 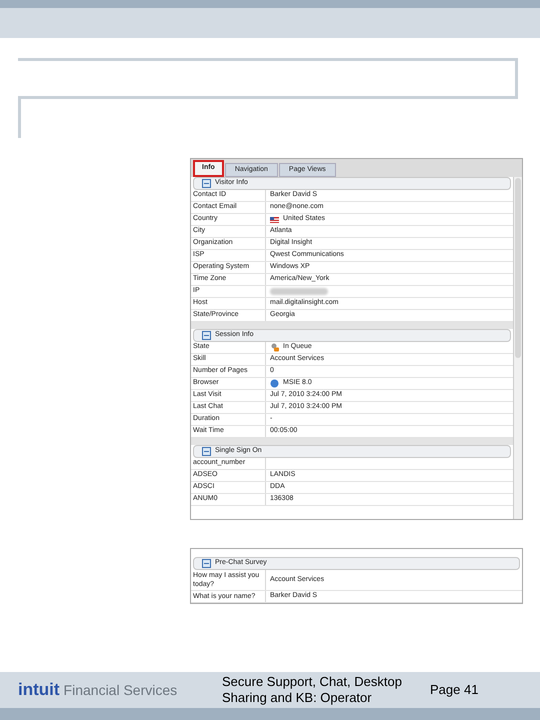 I want to click on person-icon, so click(x=274, y=347).